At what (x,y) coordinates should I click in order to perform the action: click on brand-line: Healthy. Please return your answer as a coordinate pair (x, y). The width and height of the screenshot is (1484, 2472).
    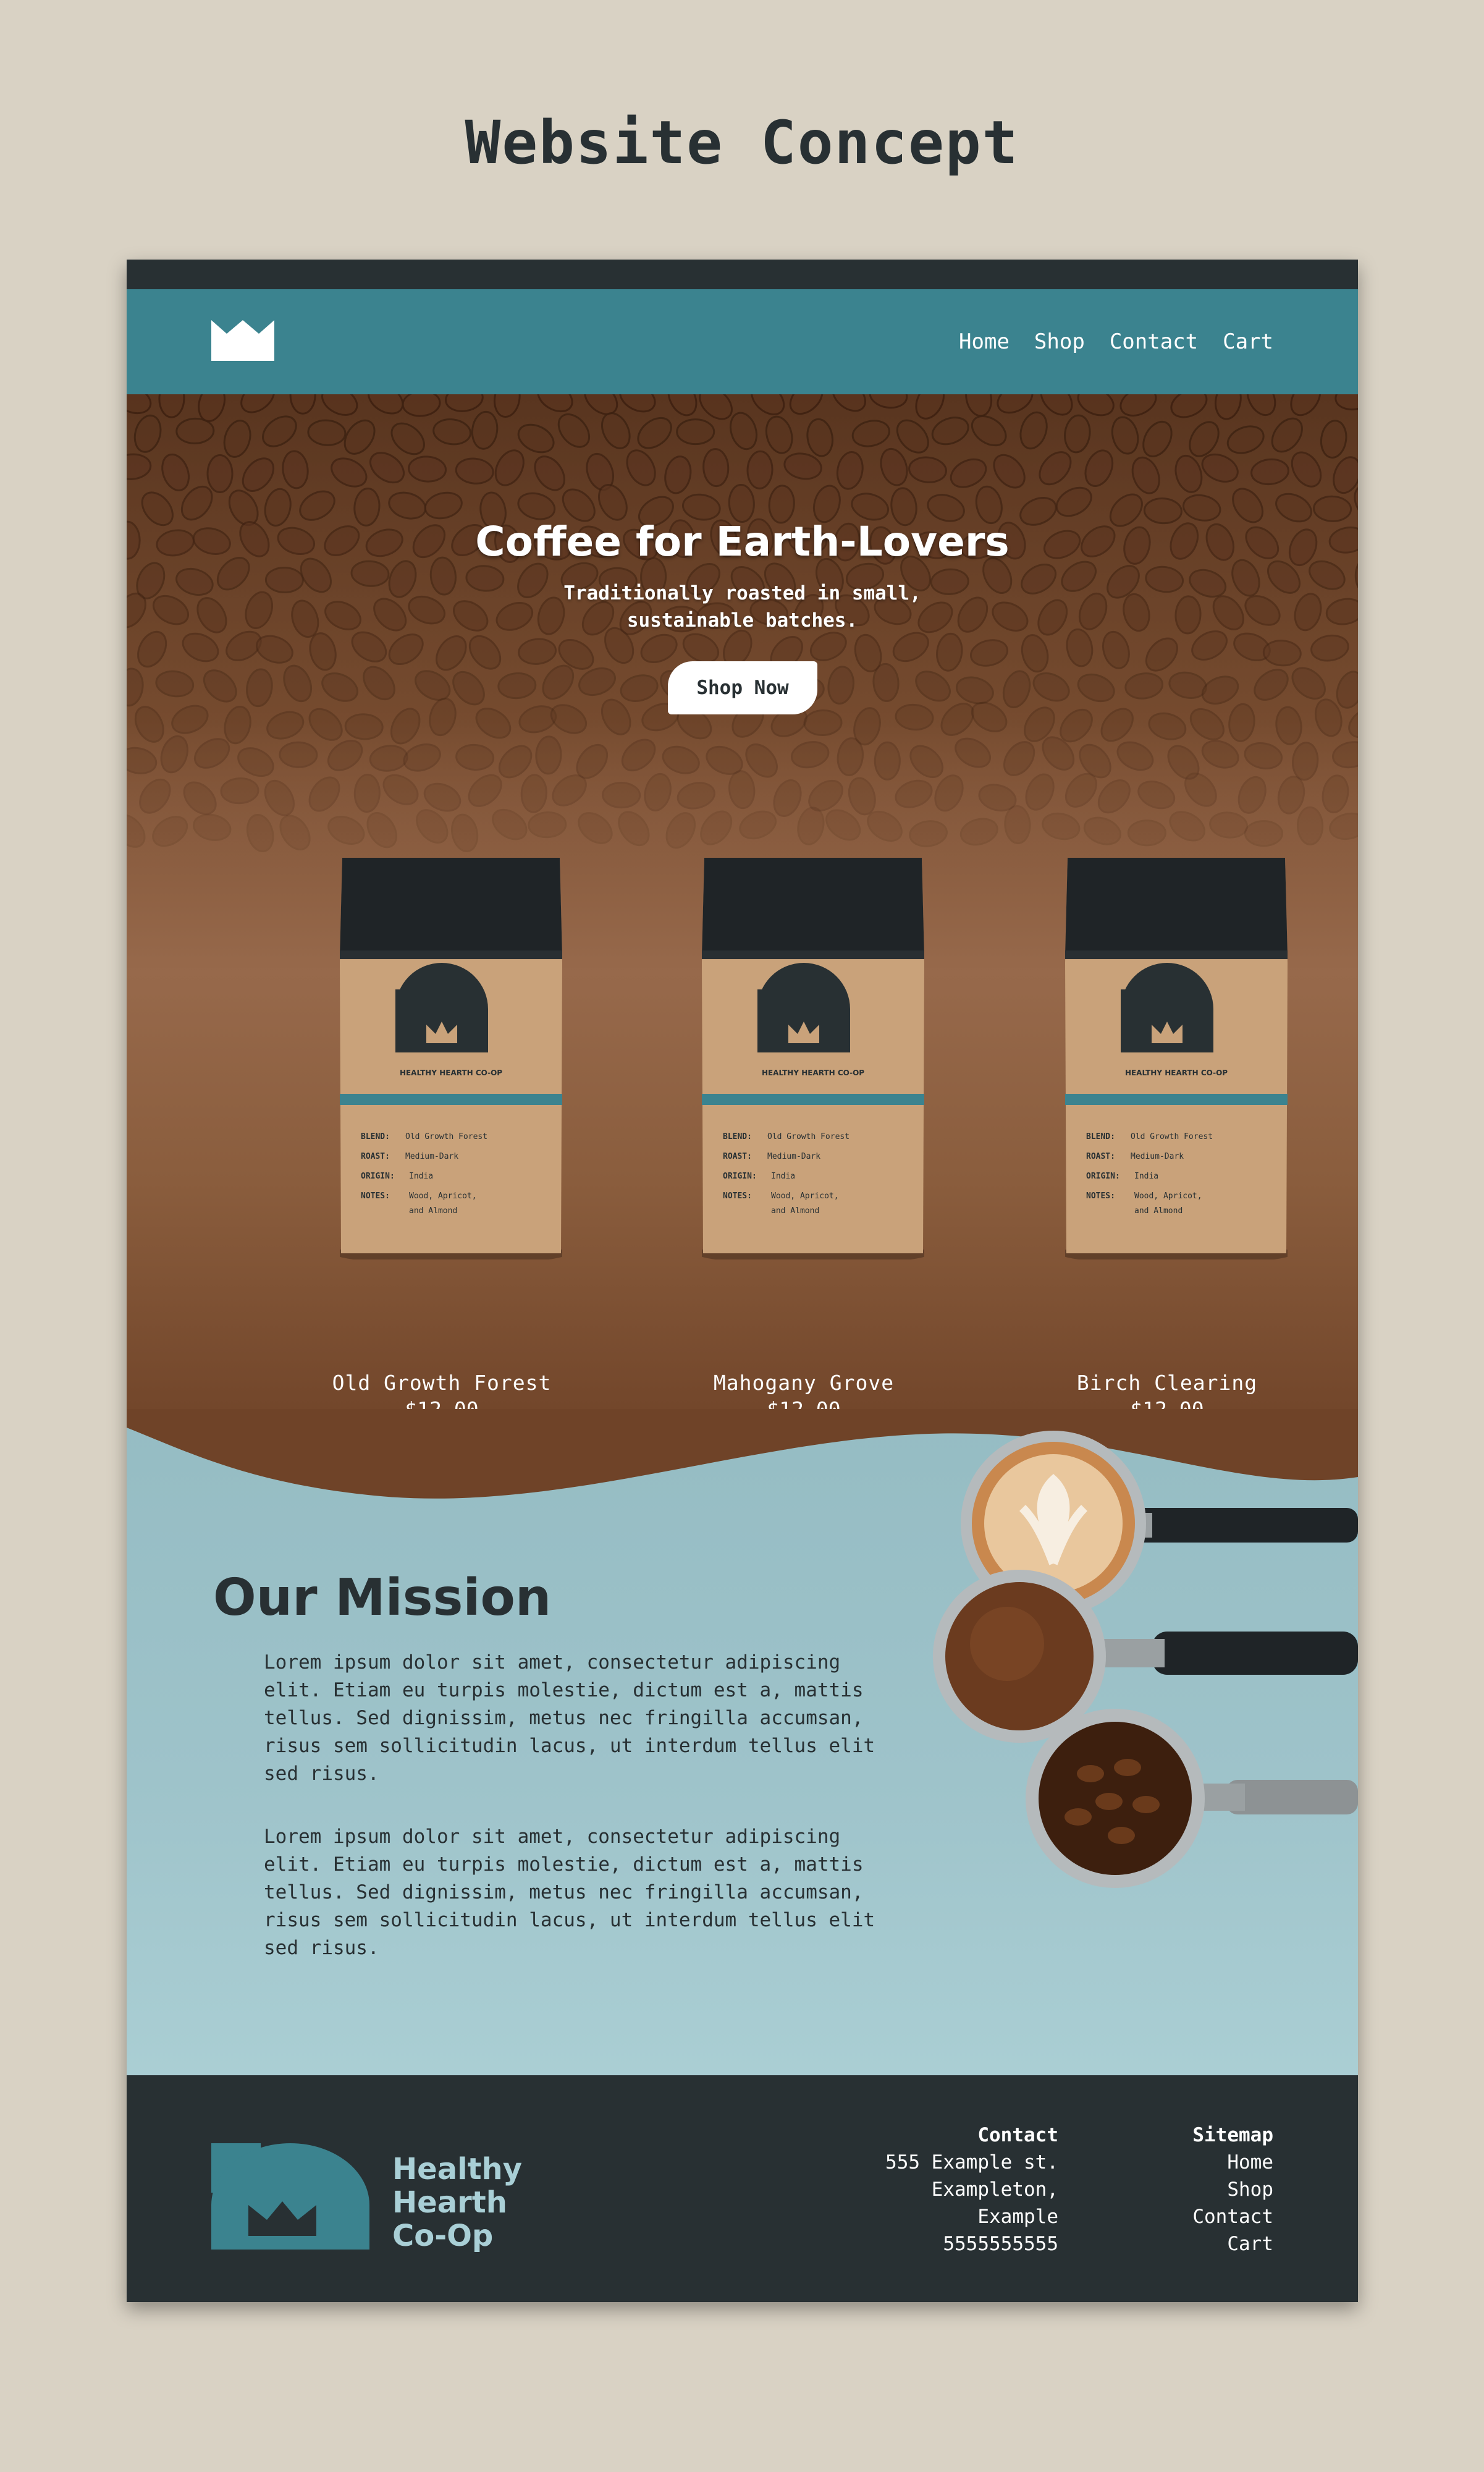
    Looking at the image, I should click on (457, 2169).